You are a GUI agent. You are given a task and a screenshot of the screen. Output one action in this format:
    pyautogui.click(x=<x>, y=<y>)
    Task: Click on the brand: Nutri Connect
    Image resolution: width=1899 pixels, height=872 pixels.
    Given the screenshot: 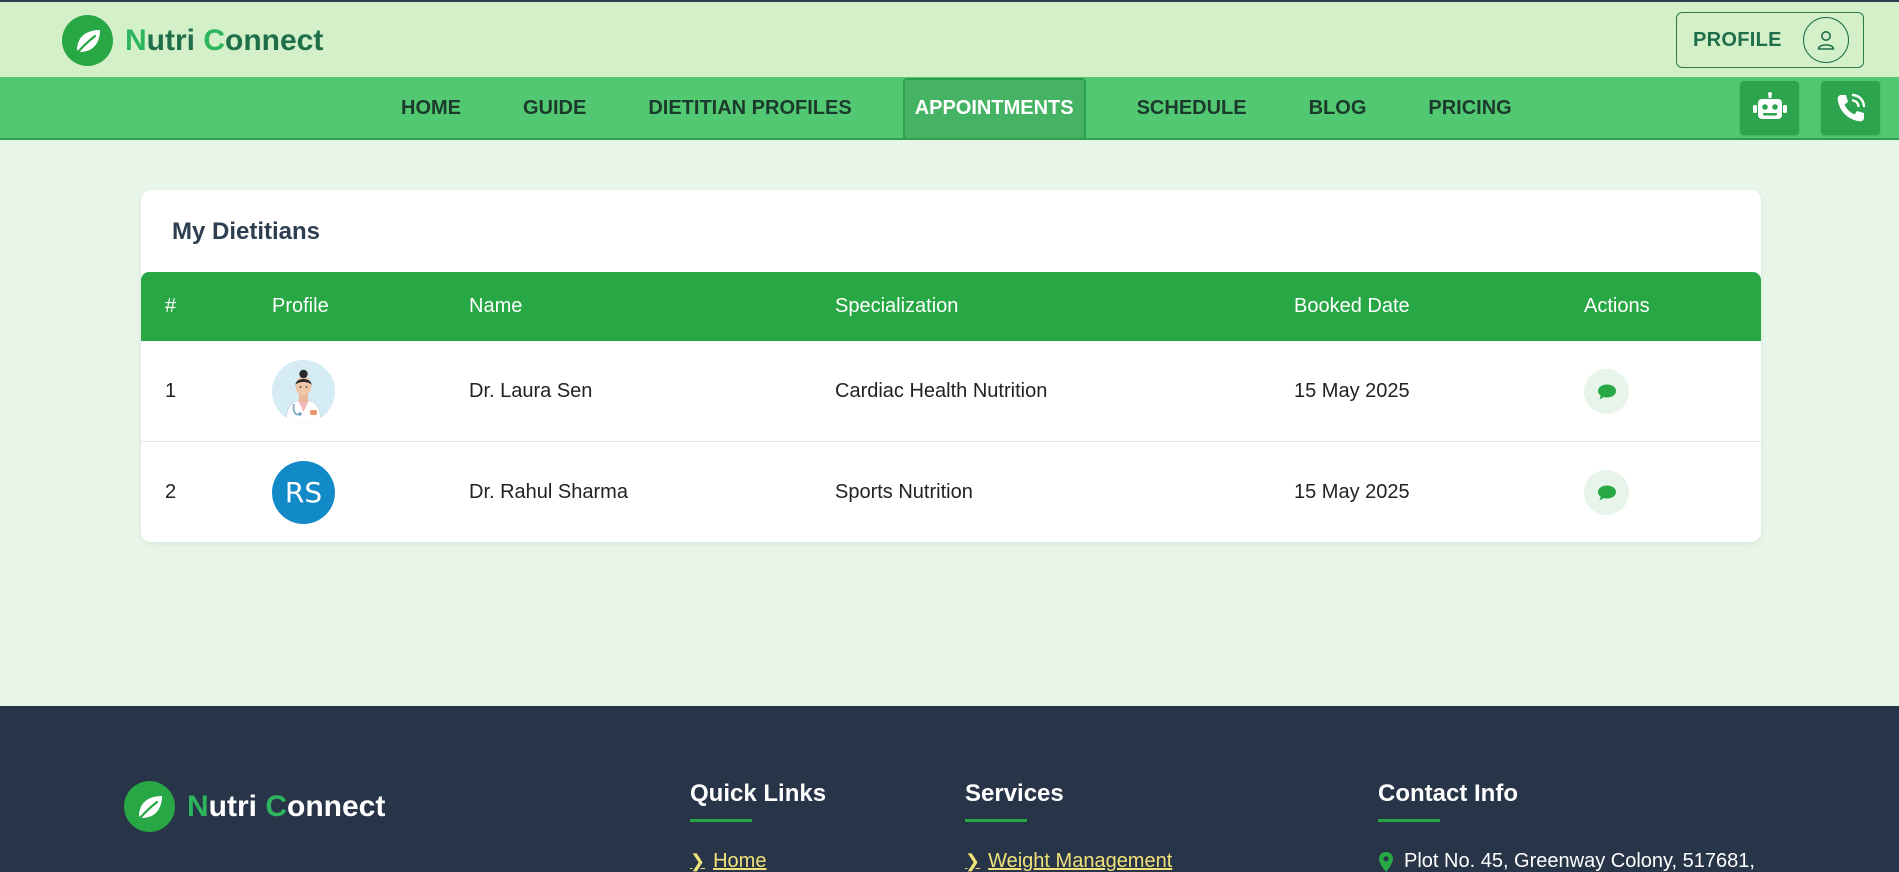 What is the action you would take?
    pyautogui.click(x=192, y=40)
    